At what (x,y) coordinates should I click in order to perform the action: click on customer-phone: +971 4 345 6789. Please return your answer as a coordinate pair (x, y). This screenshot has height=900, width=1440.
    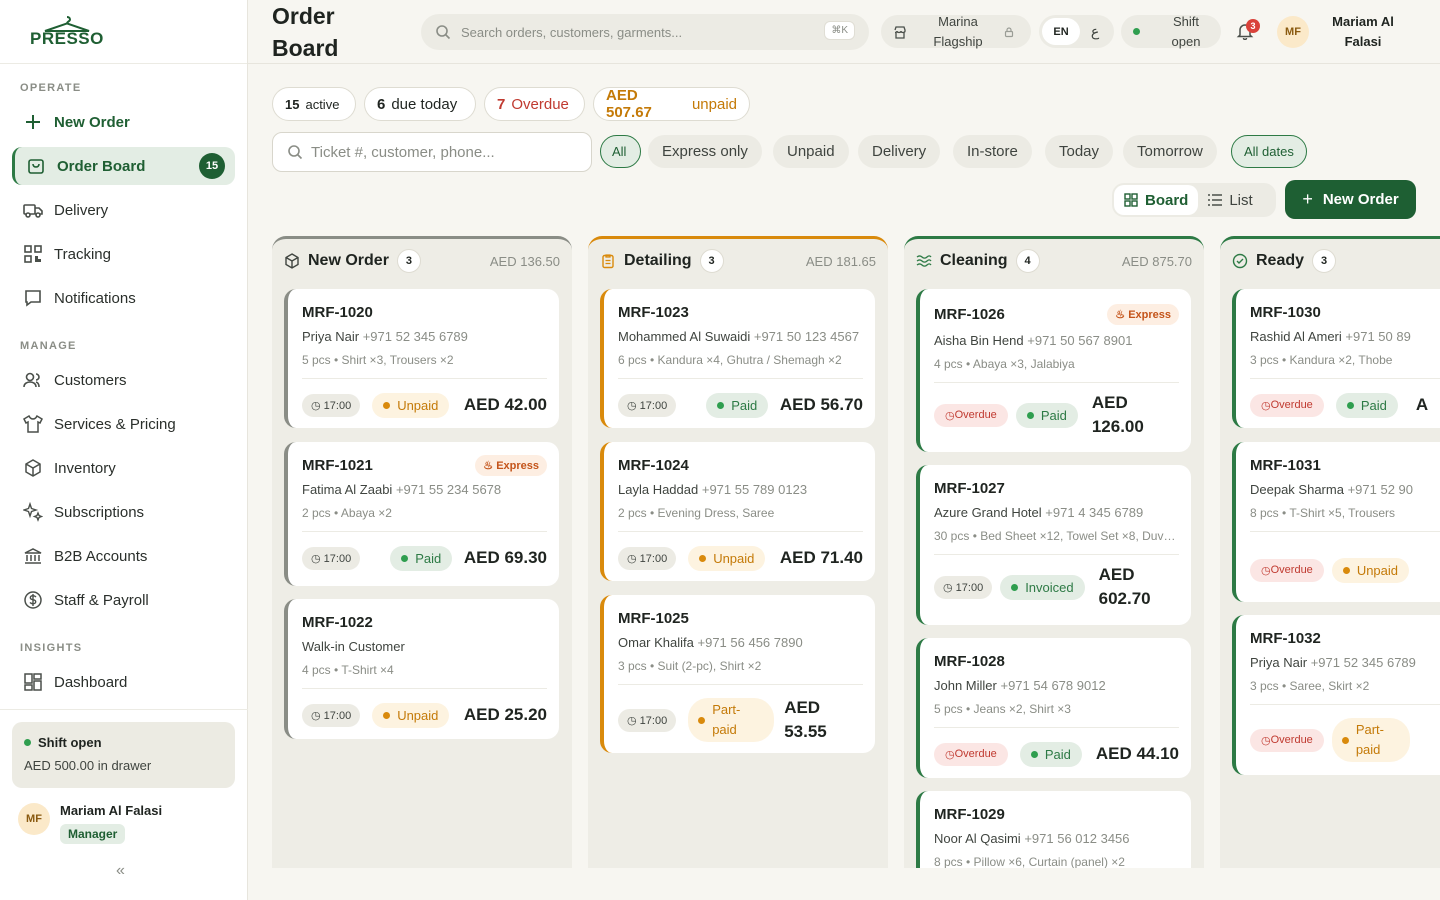
    Looking at the image, I should click on (1094, 512).